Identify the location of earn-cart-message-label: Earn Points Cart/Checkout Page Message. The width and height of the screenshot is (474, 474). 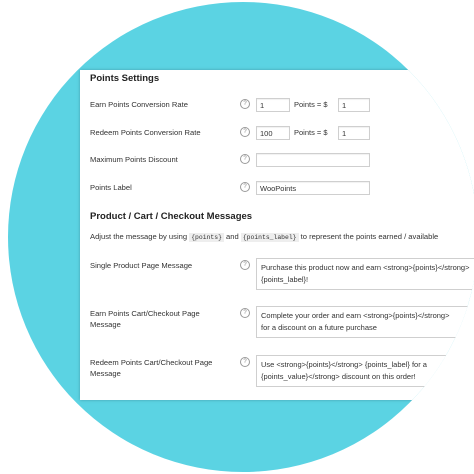
(145, 319).